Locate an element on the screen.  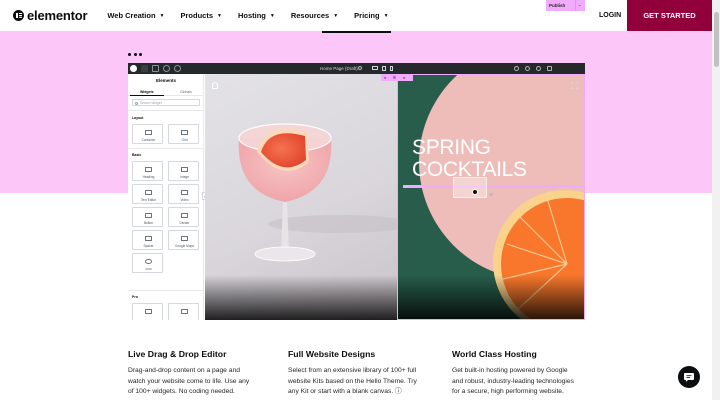
divider-icon is located at coordinates (184, 215).